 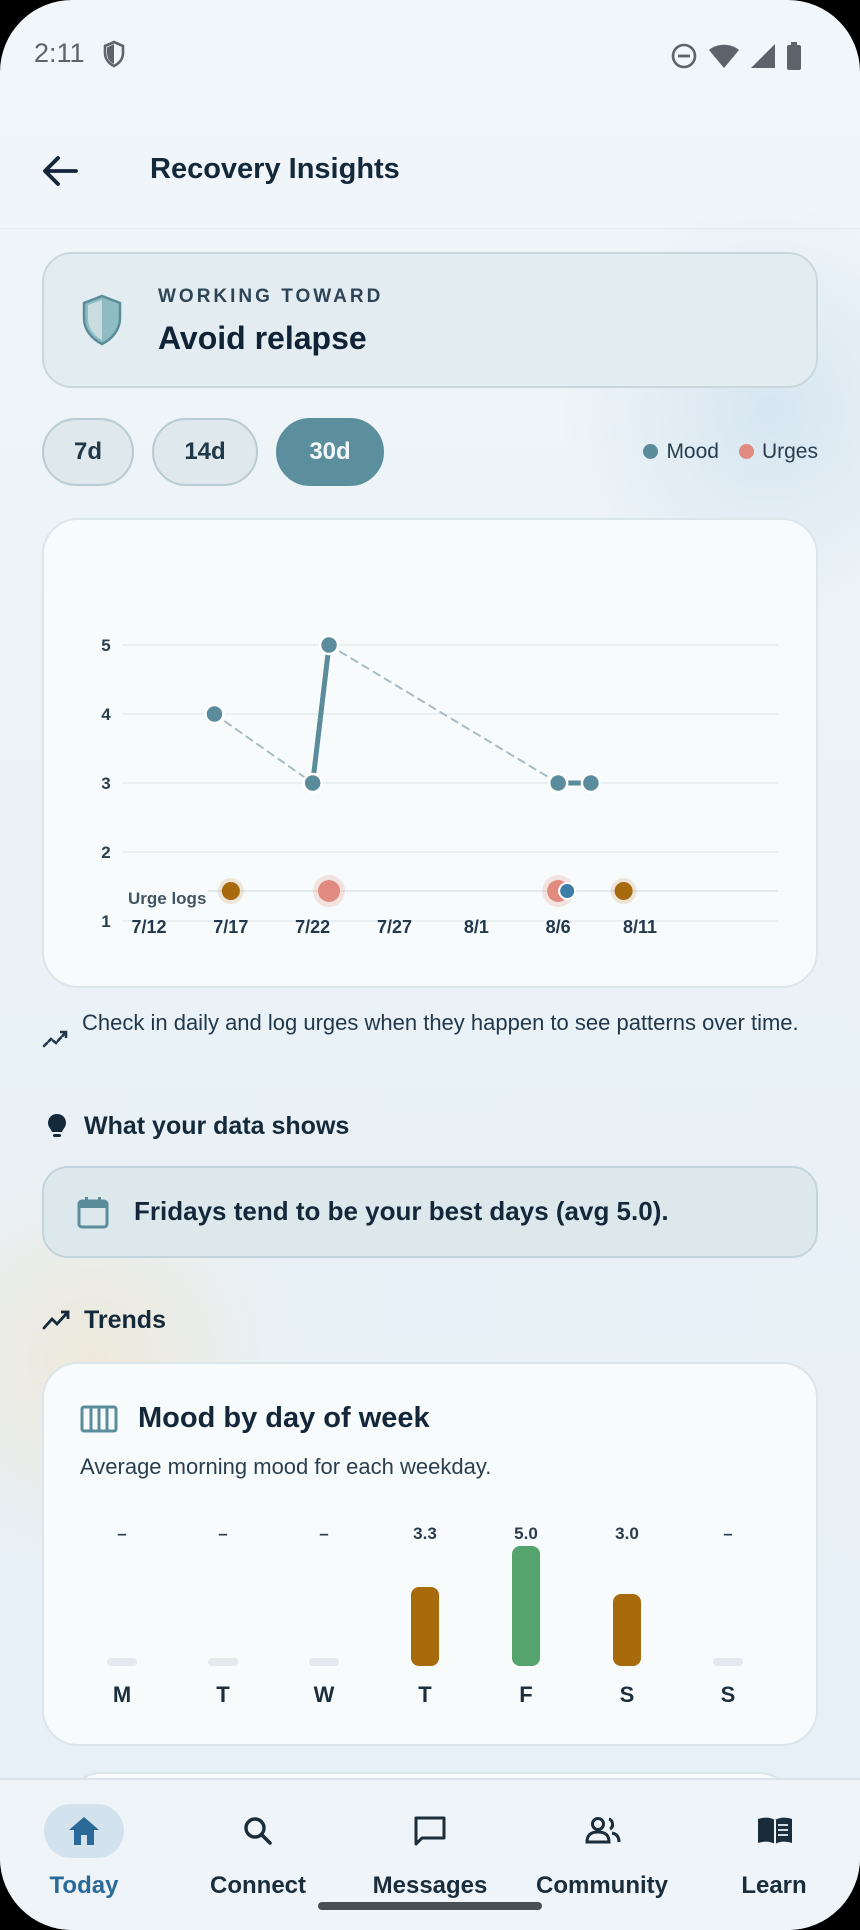 I want to click on legend-mood: Mood, so click(x=681, y=452).